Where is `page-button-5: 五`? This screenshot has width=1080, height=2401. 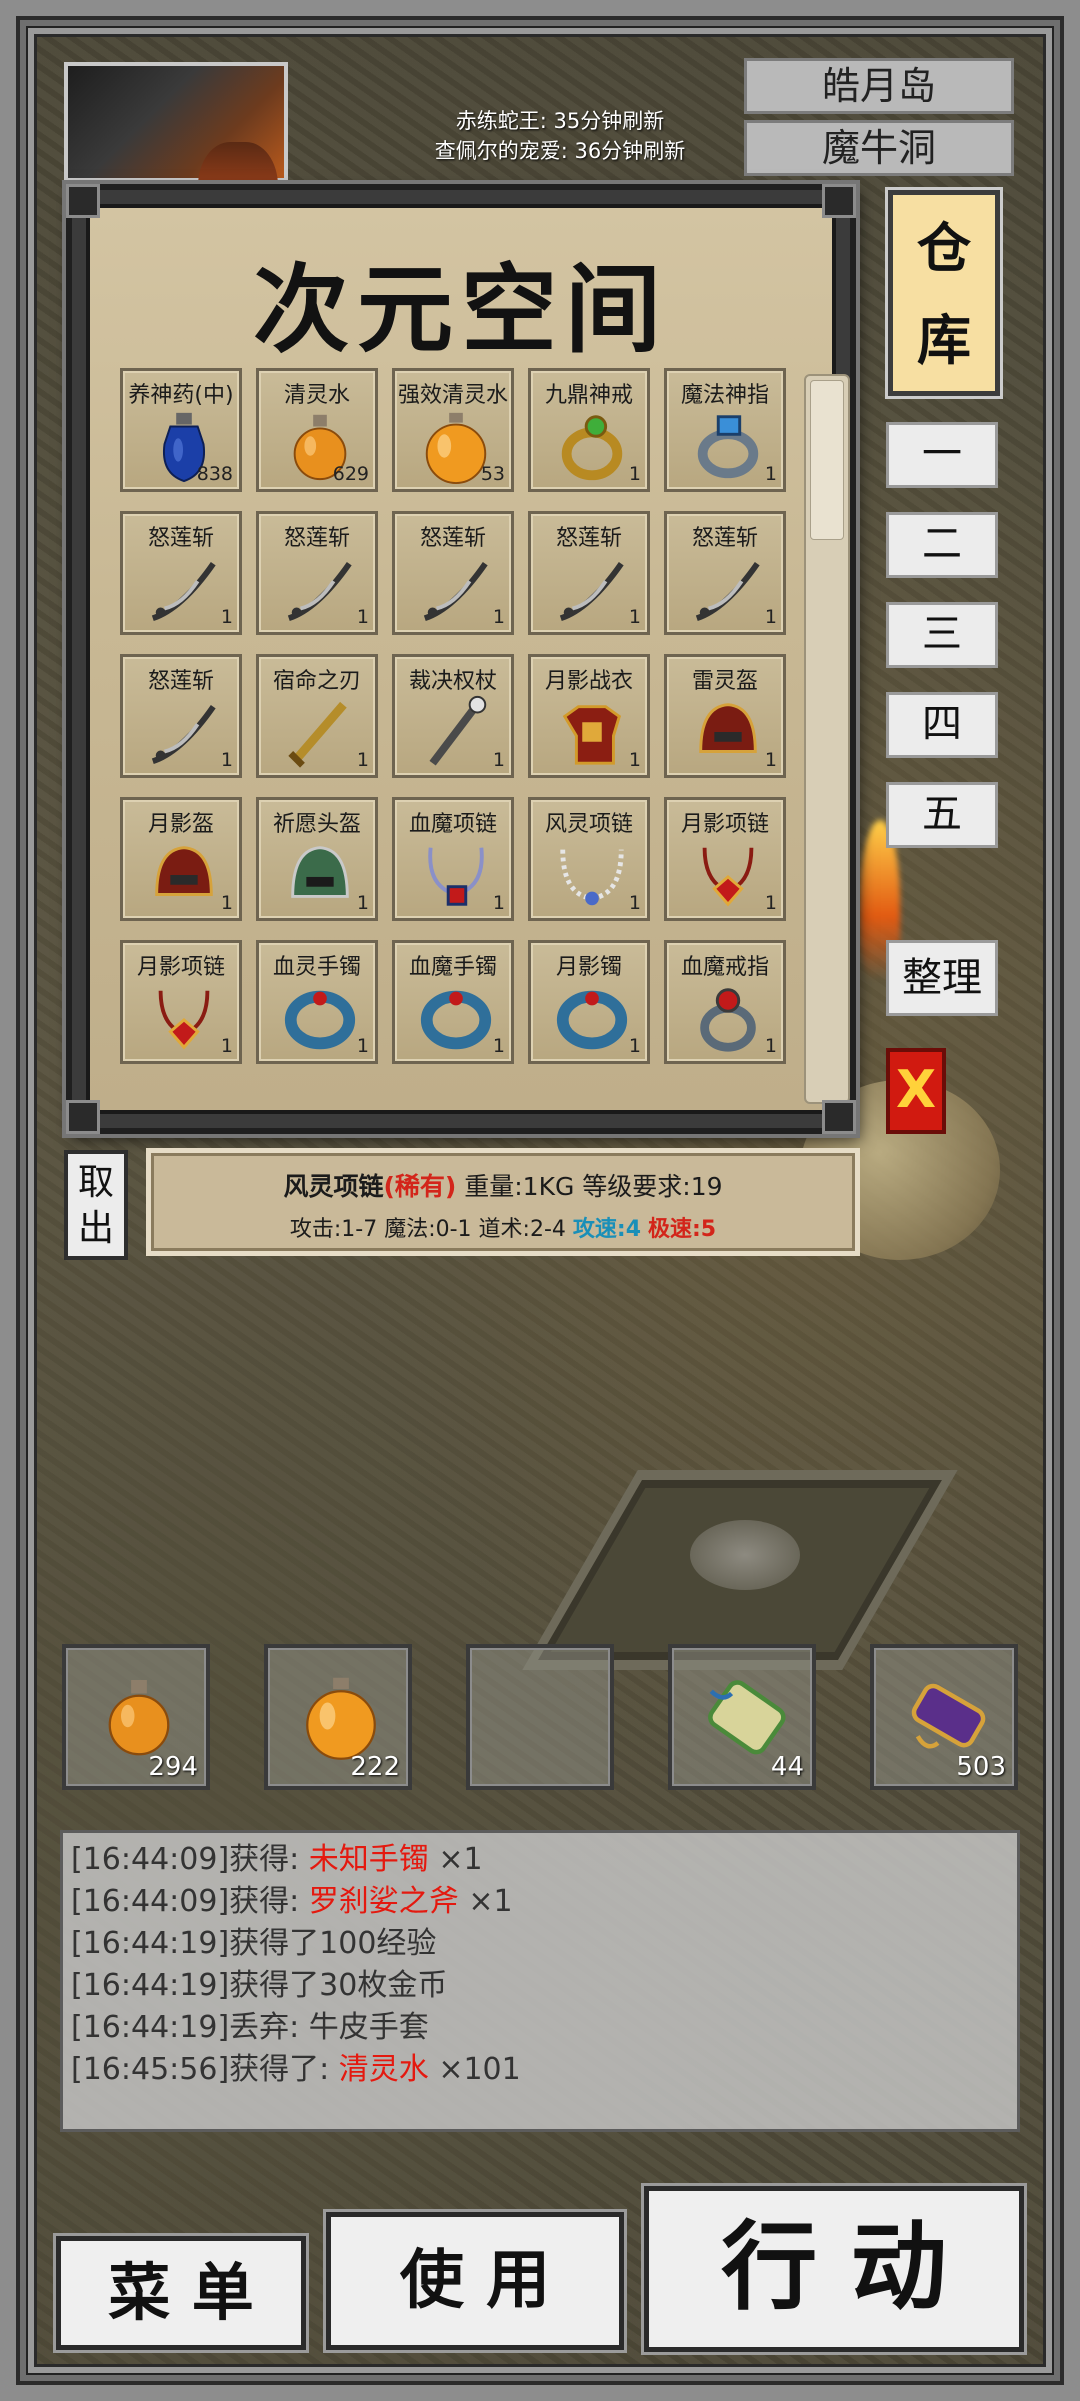 page-button-5: 五 is located at coordinates (942, 815).